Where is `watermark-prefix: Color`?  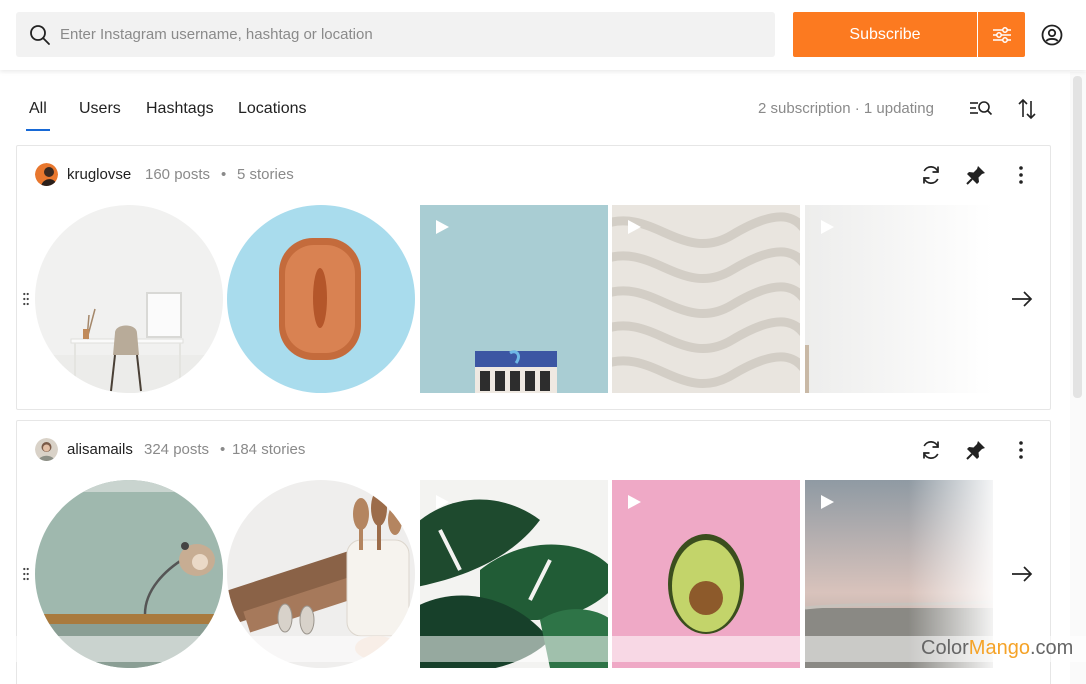
watermark-prefix: Color is located at coordinates (945, 648).